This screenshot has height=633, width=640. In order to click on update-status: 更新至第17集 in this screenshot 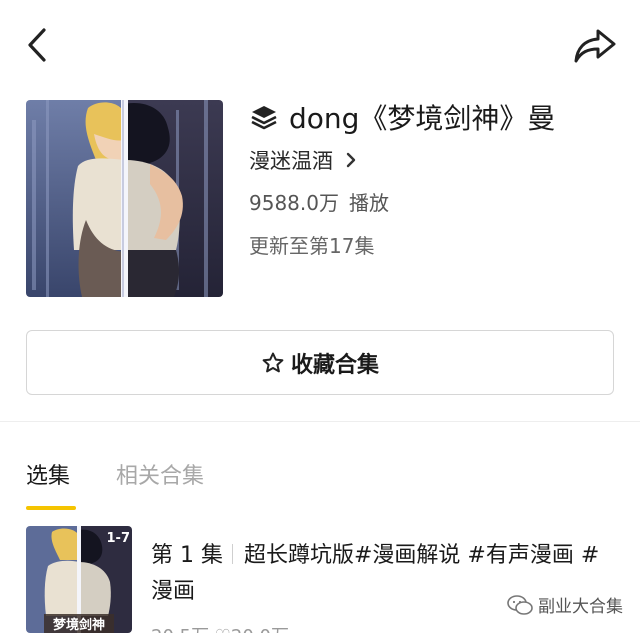, I will do `click(312, 246)`.